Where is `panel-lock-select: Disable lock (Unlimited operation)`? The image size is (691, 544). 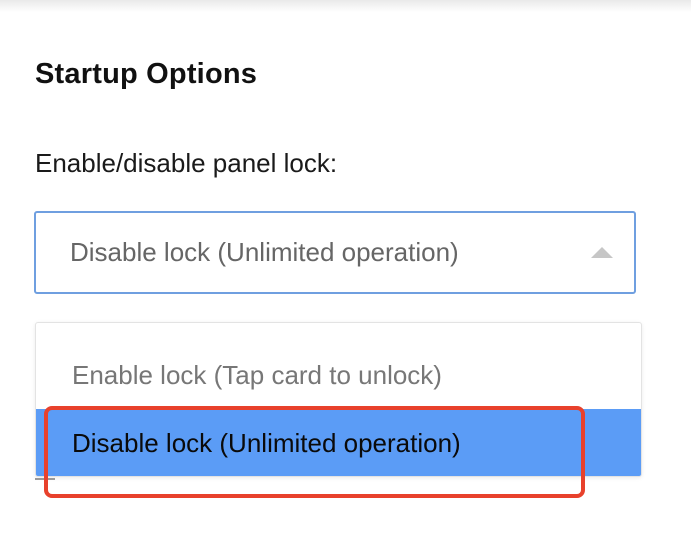 panel-lock-select: Disable lock (Unlimited operation) is located at coordinates (335, 252).